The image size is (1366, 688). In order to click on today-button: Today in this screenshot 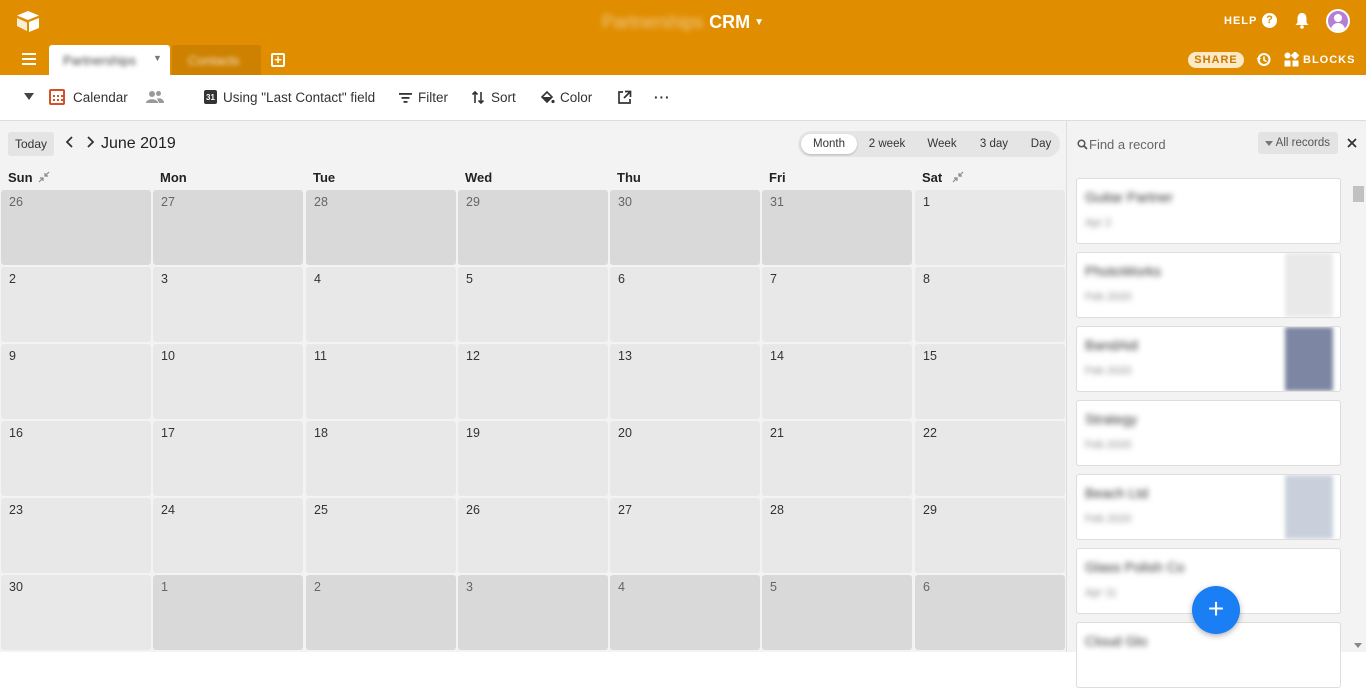, I will do `click(31, 144)`.